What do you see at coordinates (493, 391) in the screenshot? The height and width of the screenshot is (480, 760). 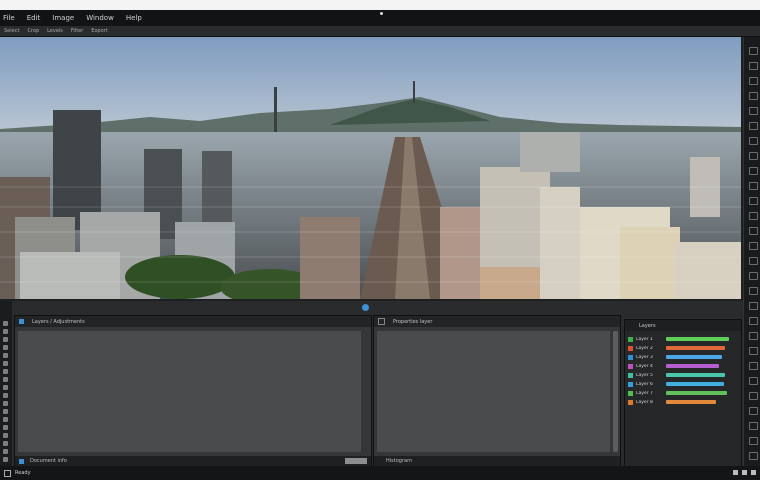 I see `right-panel-body` at bounding box center [493, 391].